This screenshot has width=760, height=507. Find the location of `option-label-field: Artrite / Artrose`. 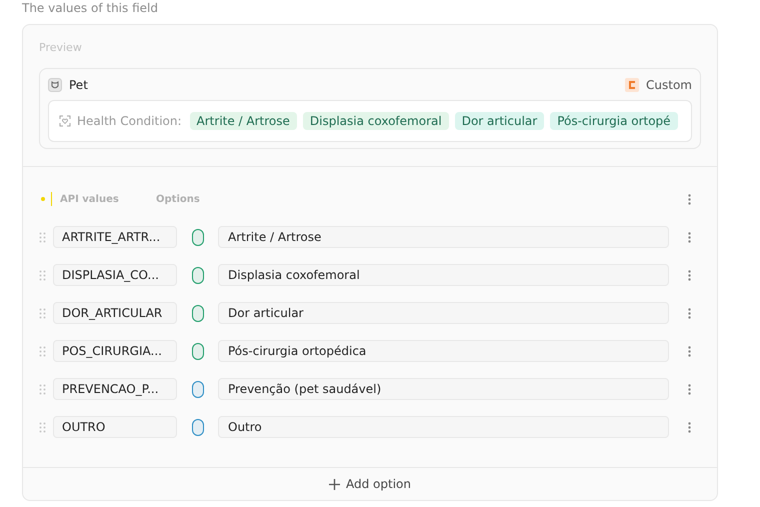

option-label-field: Artrite / Artrose is located at coordinates (443, 237).